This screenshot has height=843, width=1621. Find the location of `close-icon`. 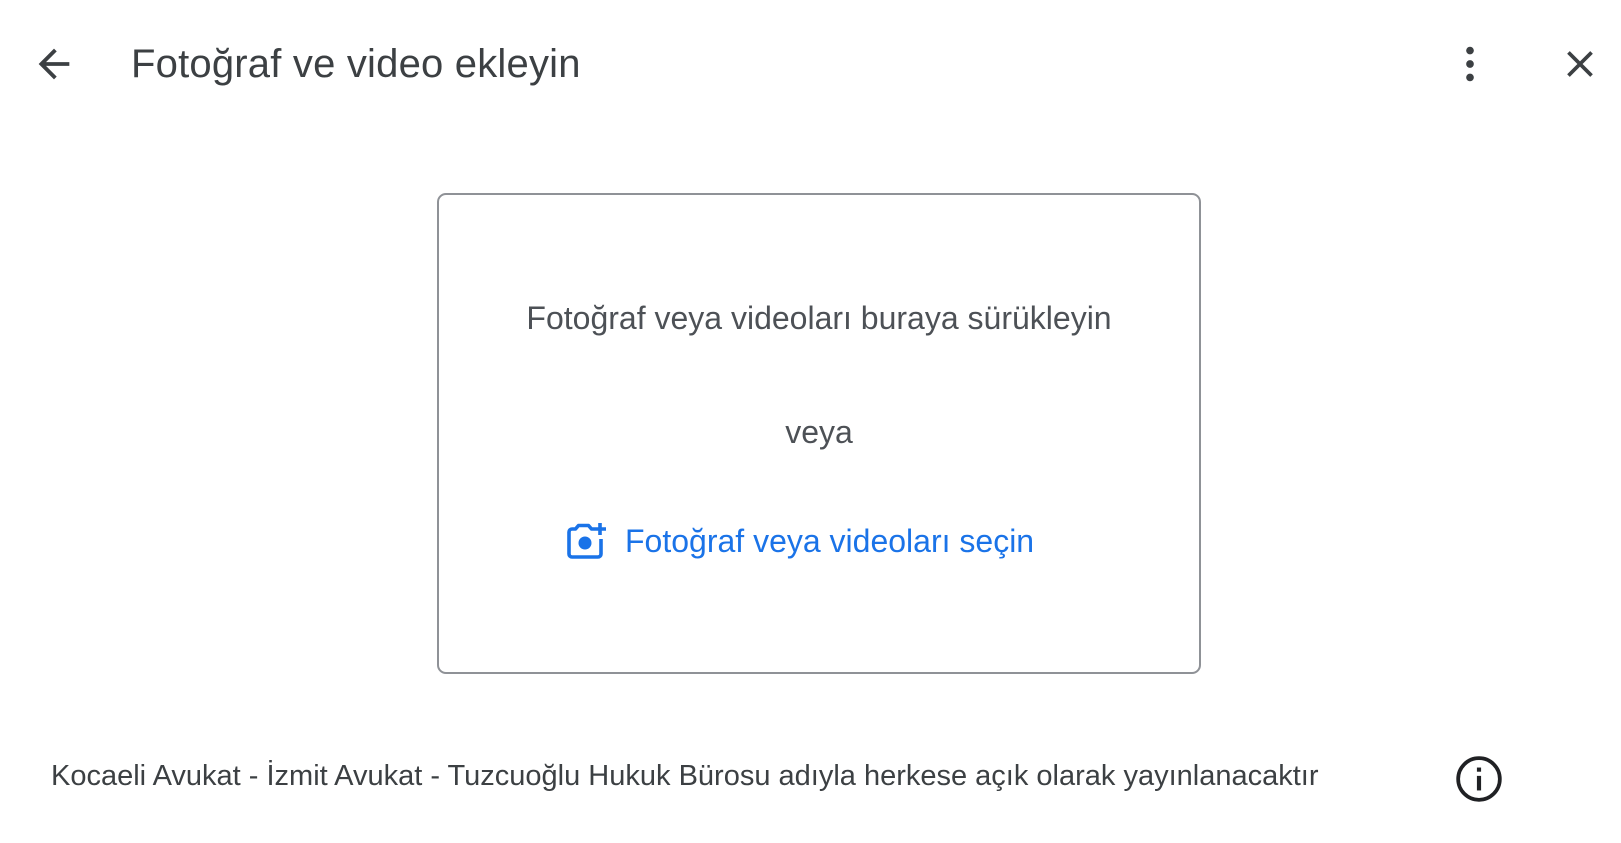

close-icon is located at coordinates (1580, 64).